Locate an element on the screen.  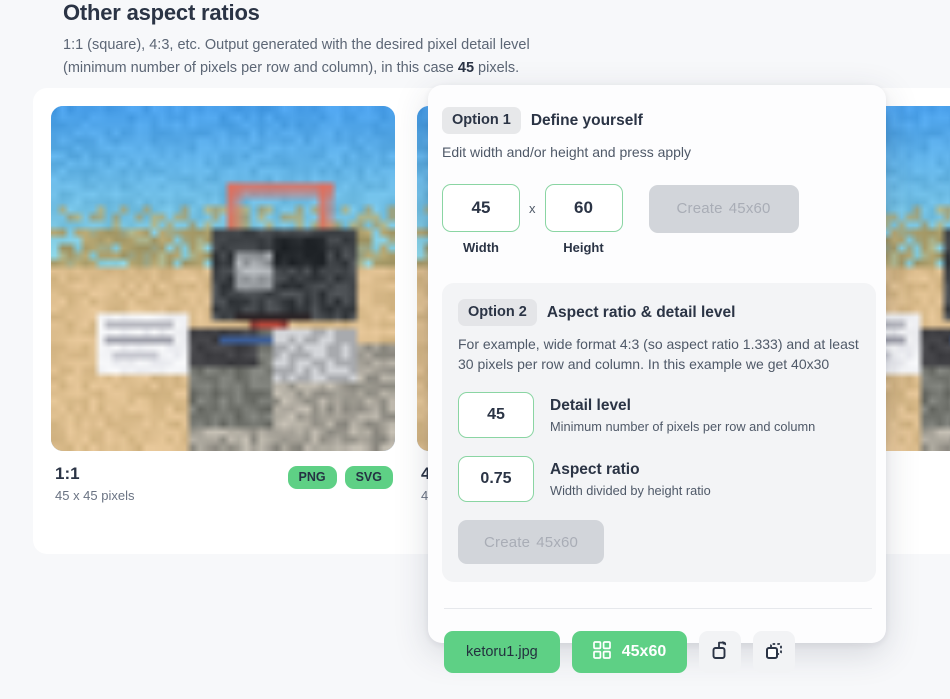
aspect-ratio-title: Aspect ratio is located at coordinates (595, 469).